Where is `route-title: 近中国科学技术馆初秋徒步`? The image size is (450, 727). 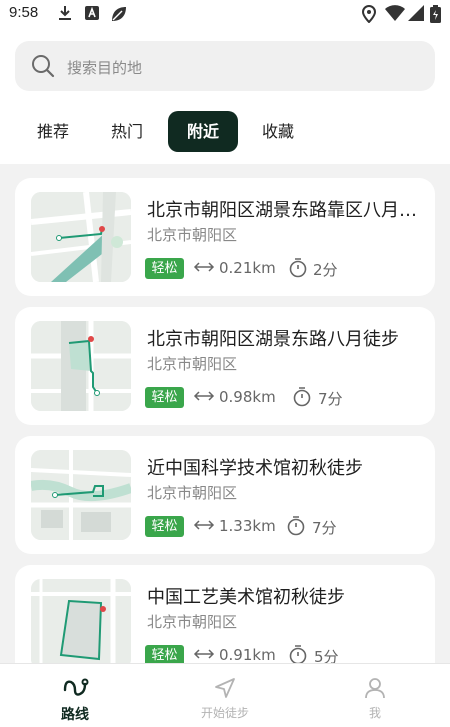 route-title: 近中国科学技术馆初秋徒步 is located at coordinates (255, 468).